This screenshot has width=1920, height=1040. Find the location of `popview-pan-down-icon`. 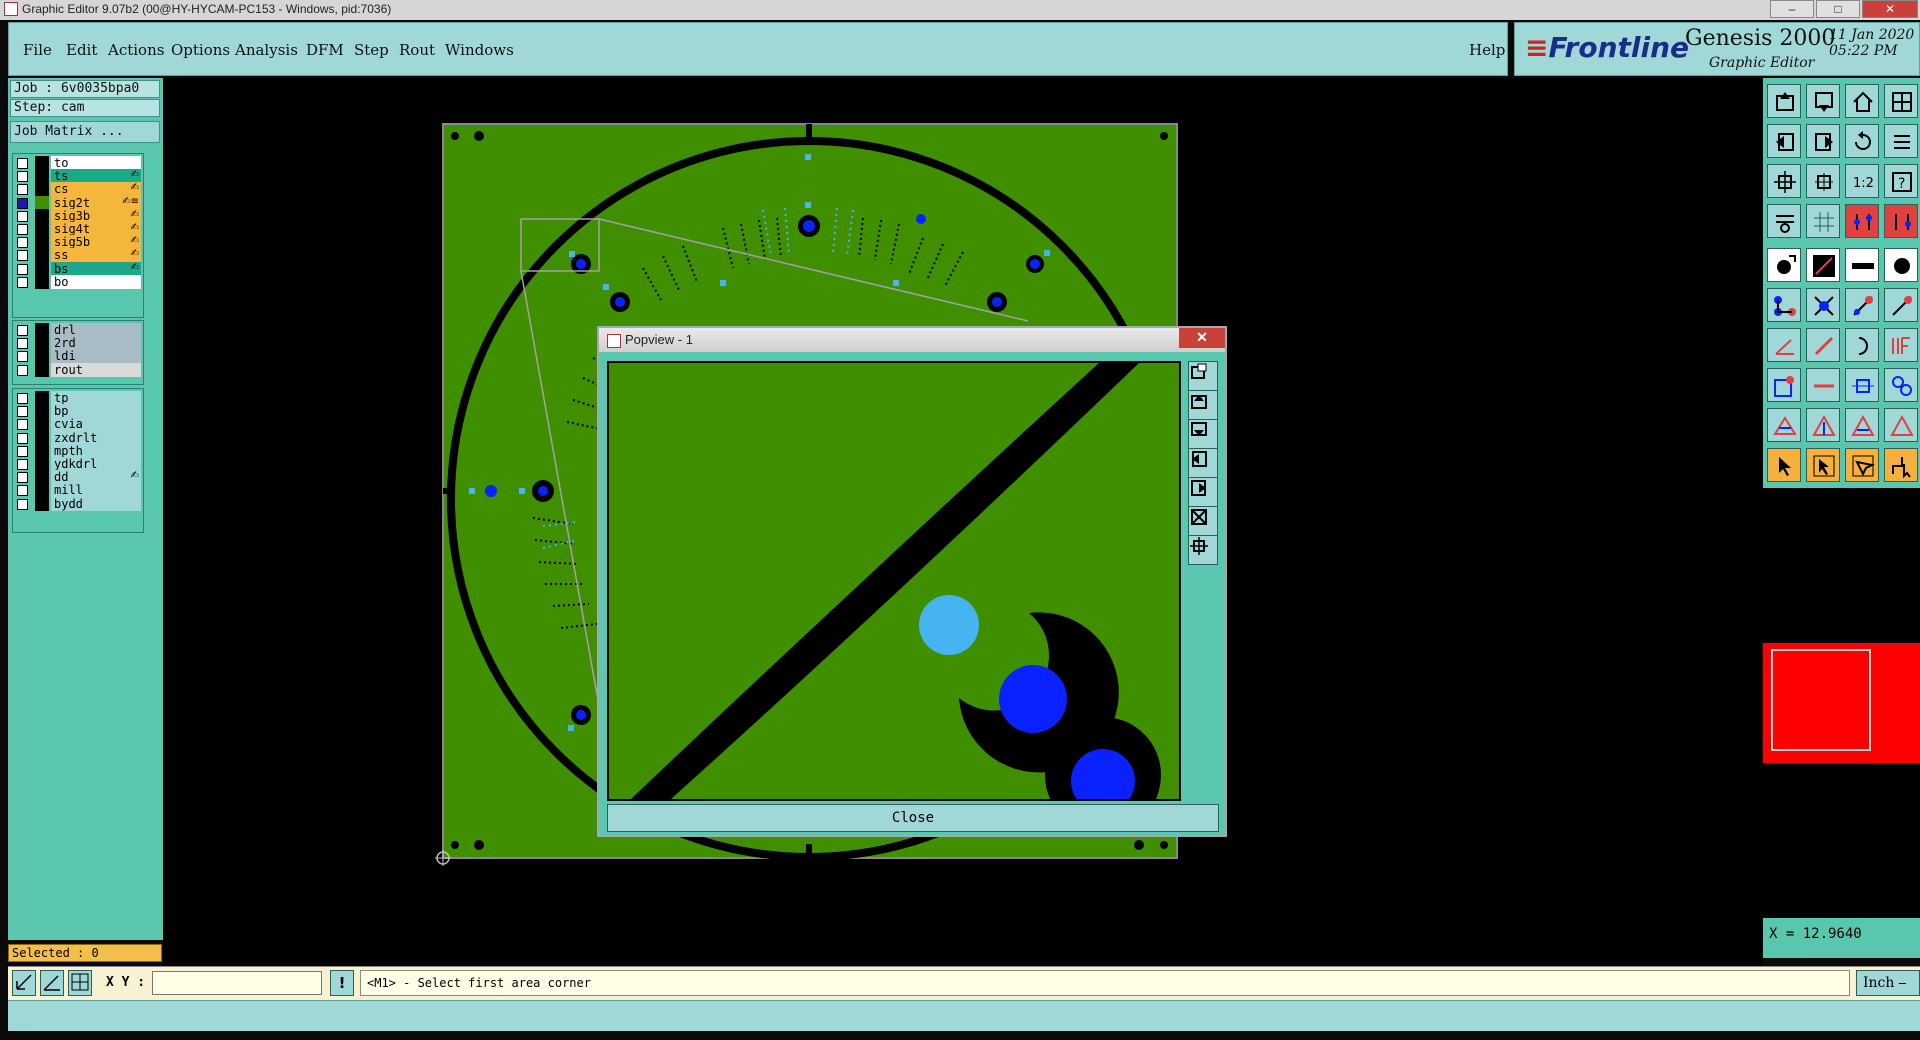

popview-pan-down-icon is located at coordinates (1203, 434).